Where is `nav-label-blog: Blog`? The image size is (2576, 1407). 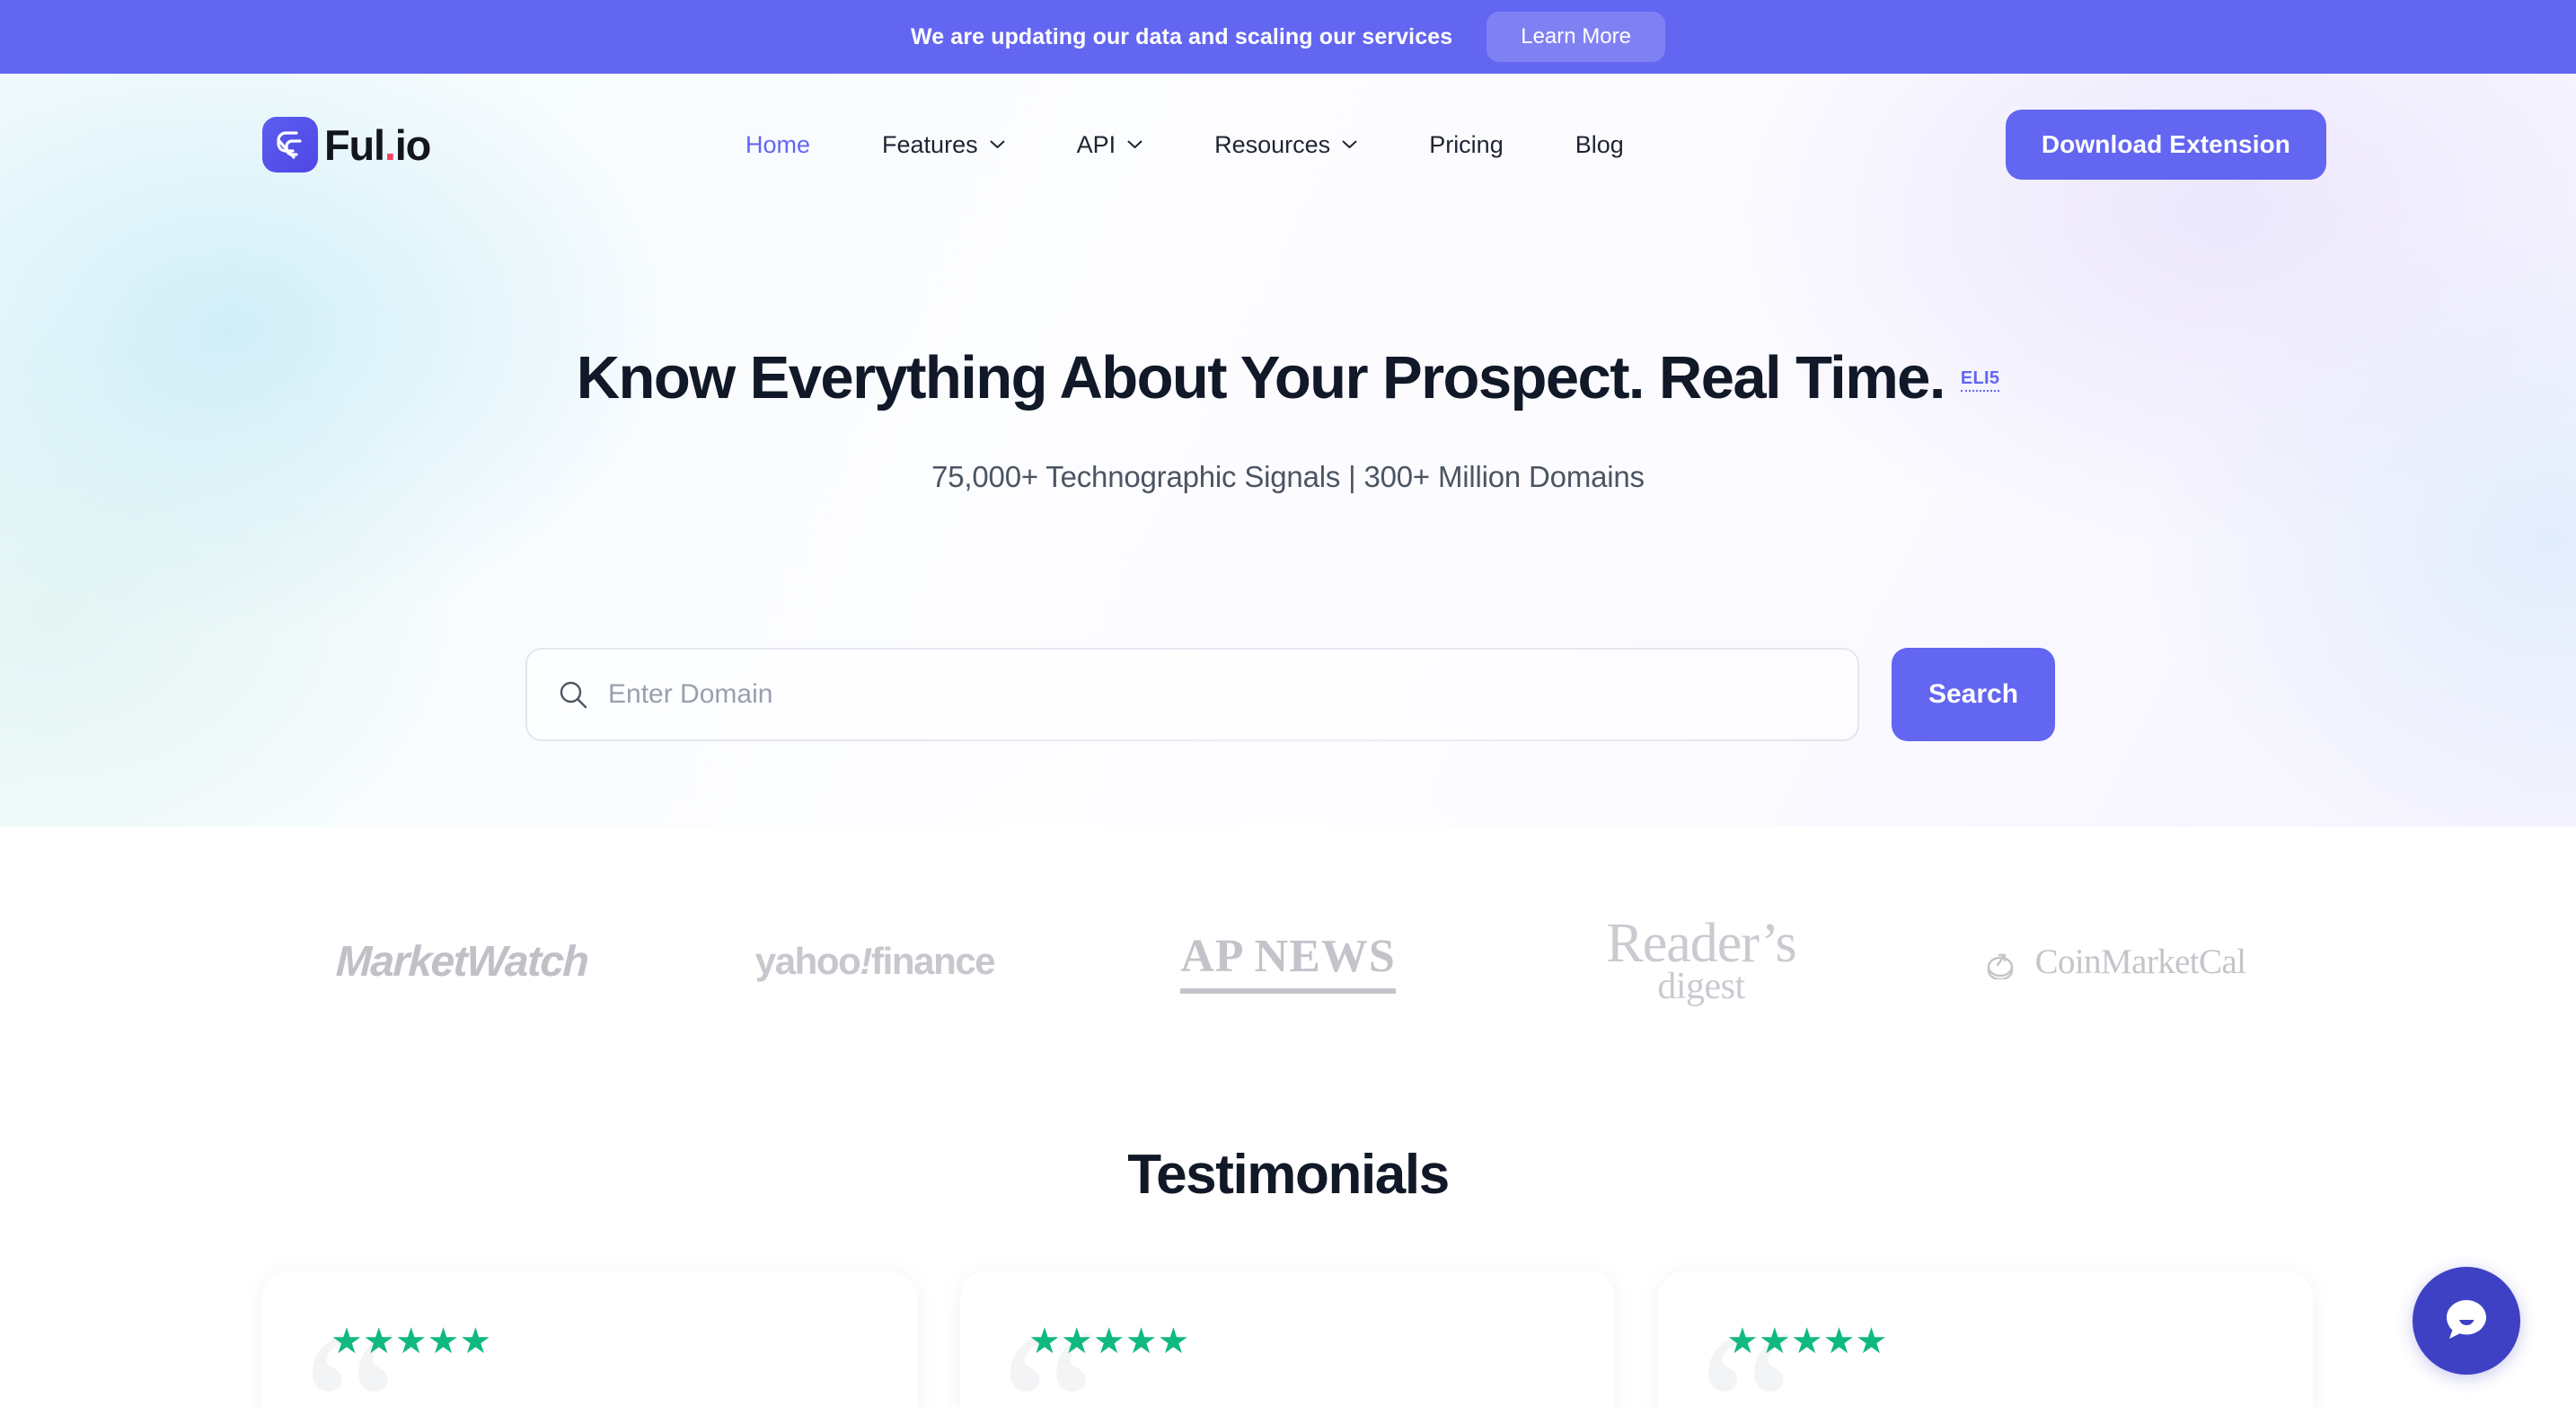 nav-label-blog: Blog is located at coordinates (1599, 144).